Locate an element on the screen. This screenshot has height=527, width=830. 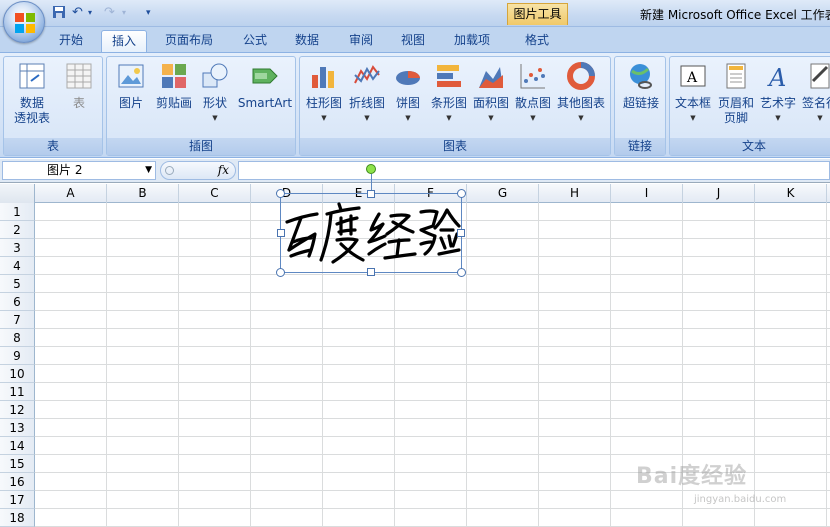
row-header-13: 13 is located at coordinates (17, 428).